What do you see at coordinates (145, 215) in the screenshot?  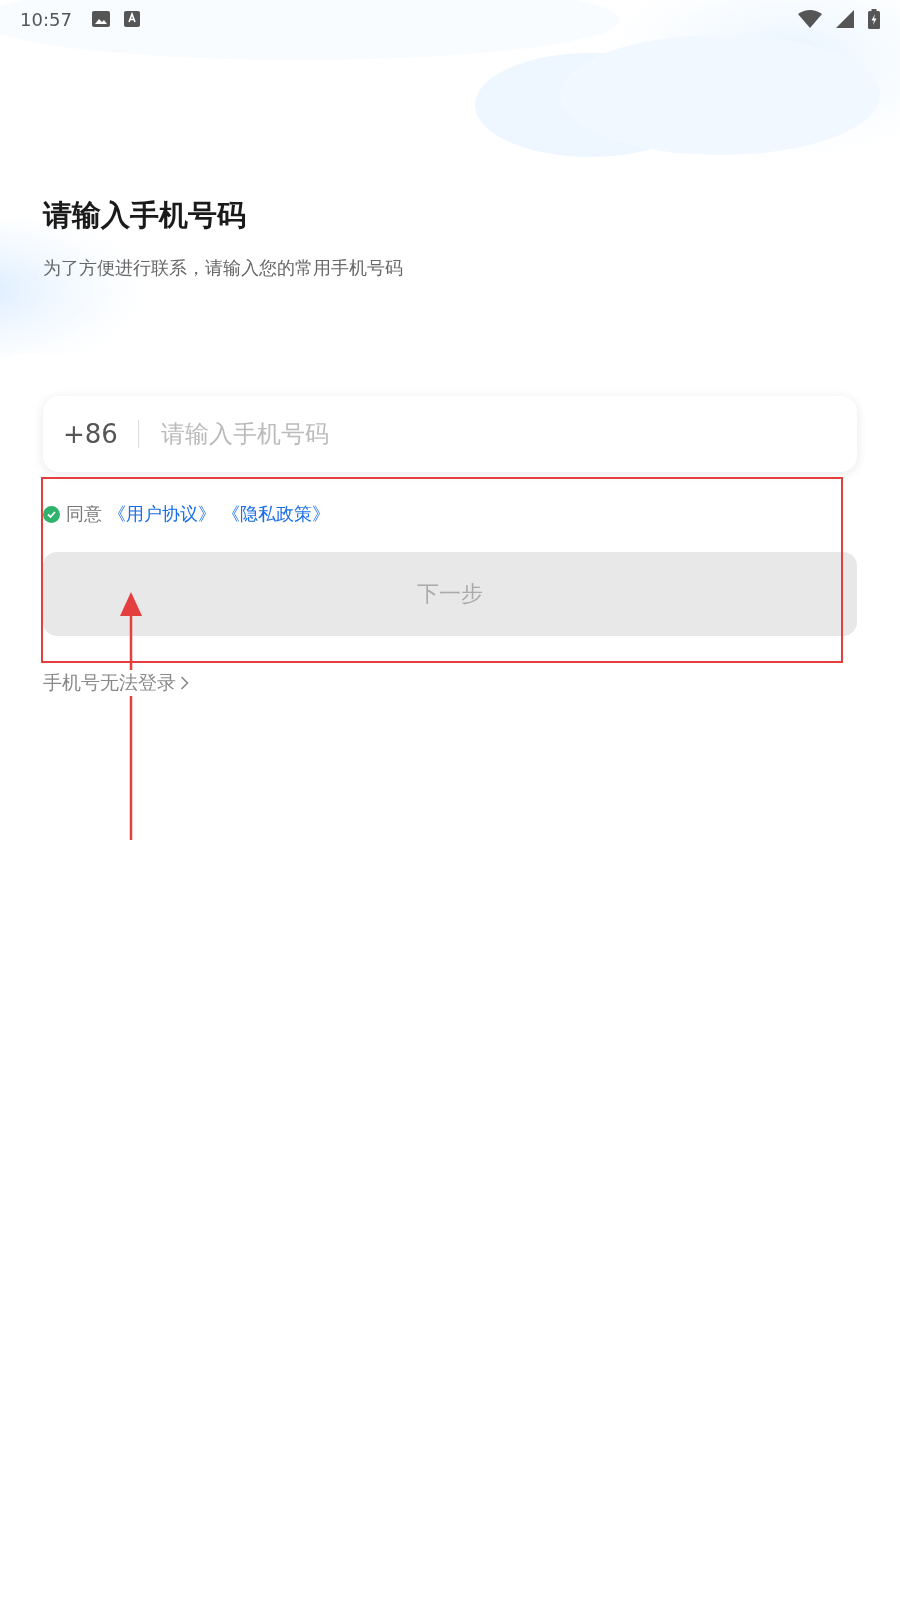 I see `page-title: 请输入手机号码` at bounding box center [145, 215].